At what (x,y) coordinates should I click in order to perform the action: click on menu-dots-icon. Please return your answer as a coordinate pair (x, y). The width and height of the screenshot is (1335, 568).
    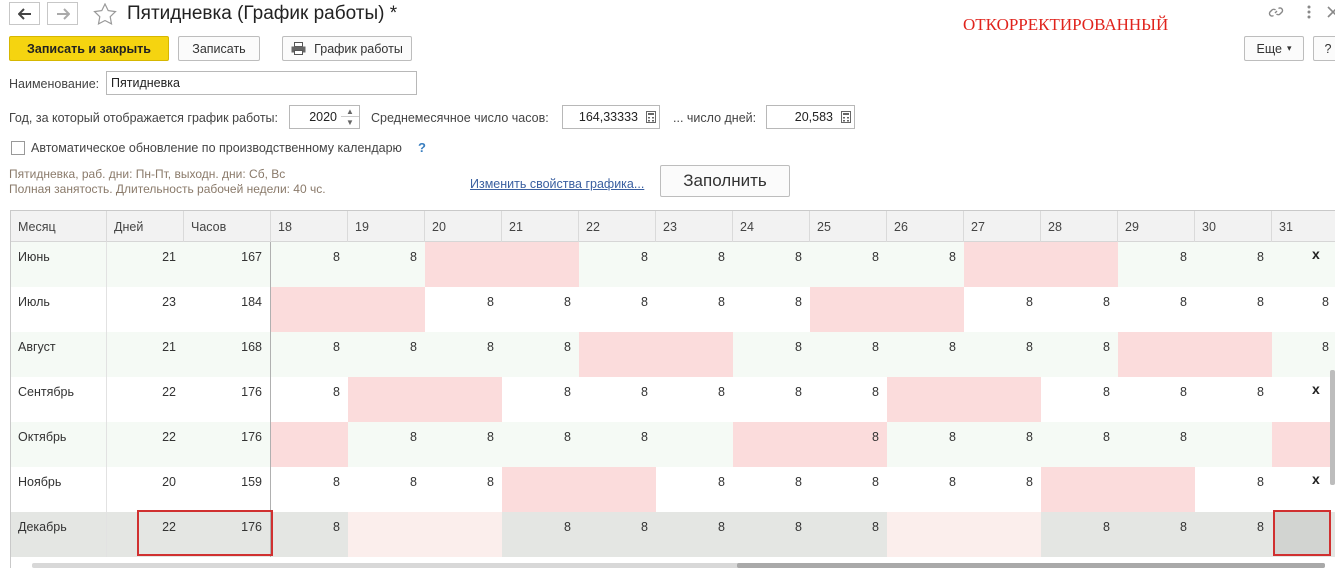
    Looking at the image, I should click on (1309, 14).